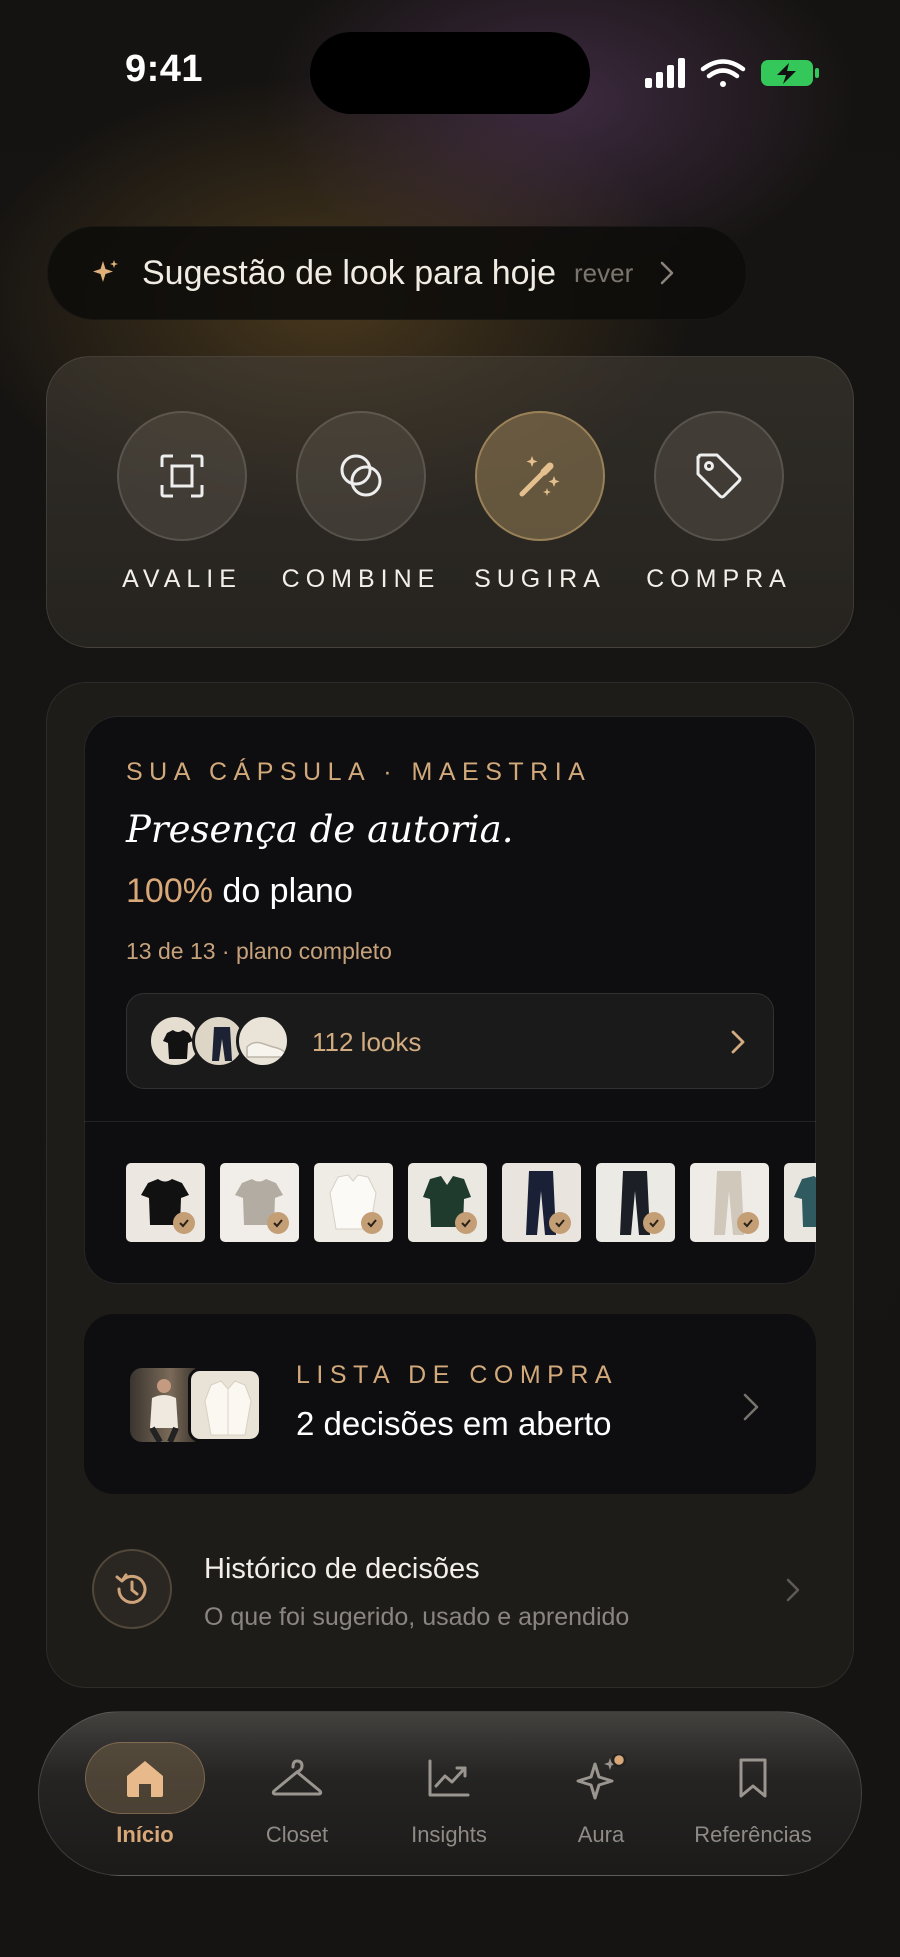 This screenshot has height=1957, width=900. Describe the element at coordinates (719, 502) in the screenshot. I see `action-compra: COMPRA` at that location.